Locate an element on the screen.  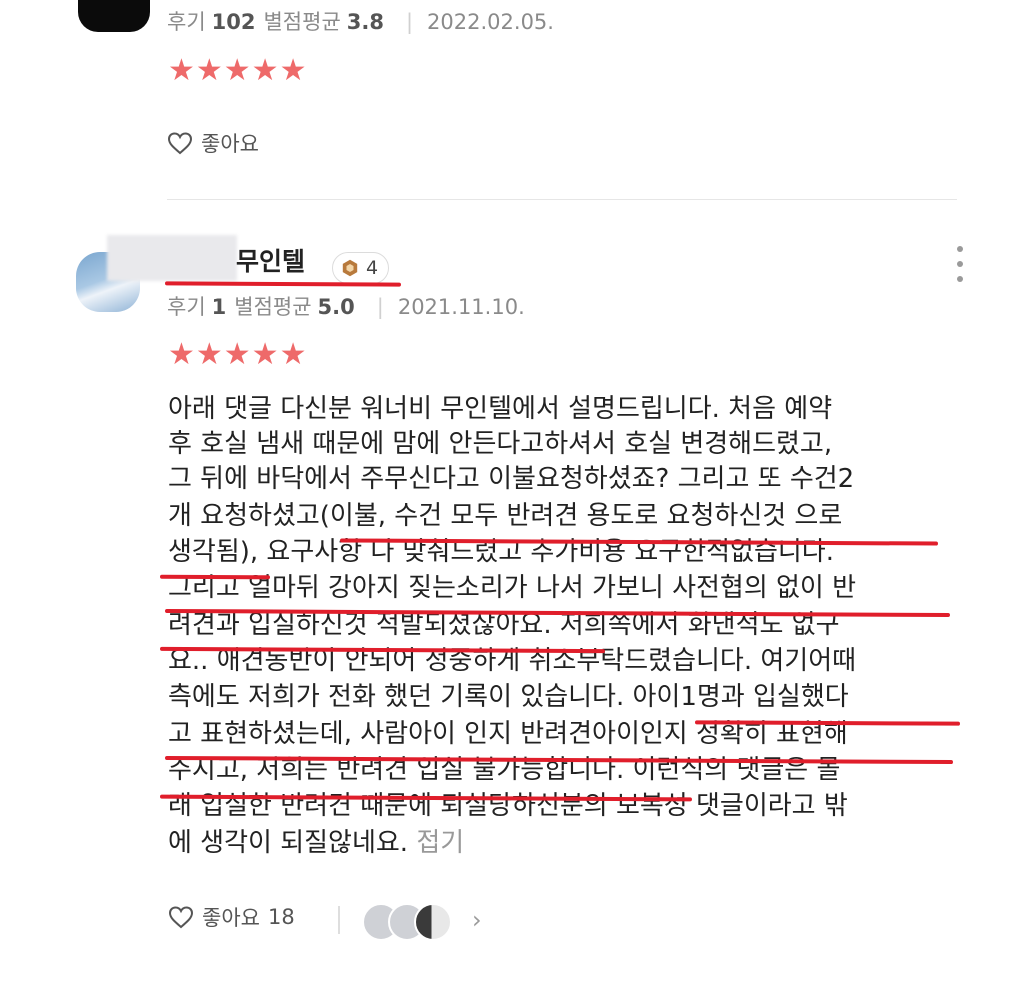
reviewer-avatar is located at coordinates (114, 16).